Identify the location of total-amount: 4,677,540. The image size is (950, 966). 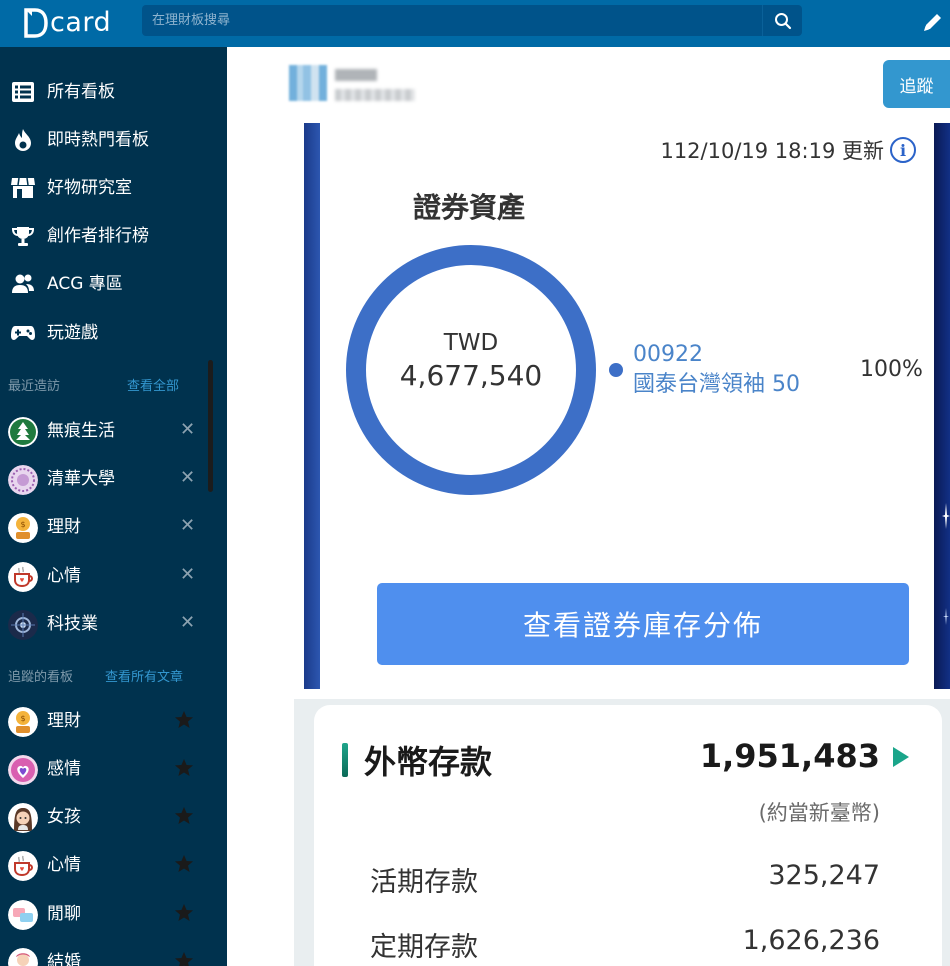
(471, 375).